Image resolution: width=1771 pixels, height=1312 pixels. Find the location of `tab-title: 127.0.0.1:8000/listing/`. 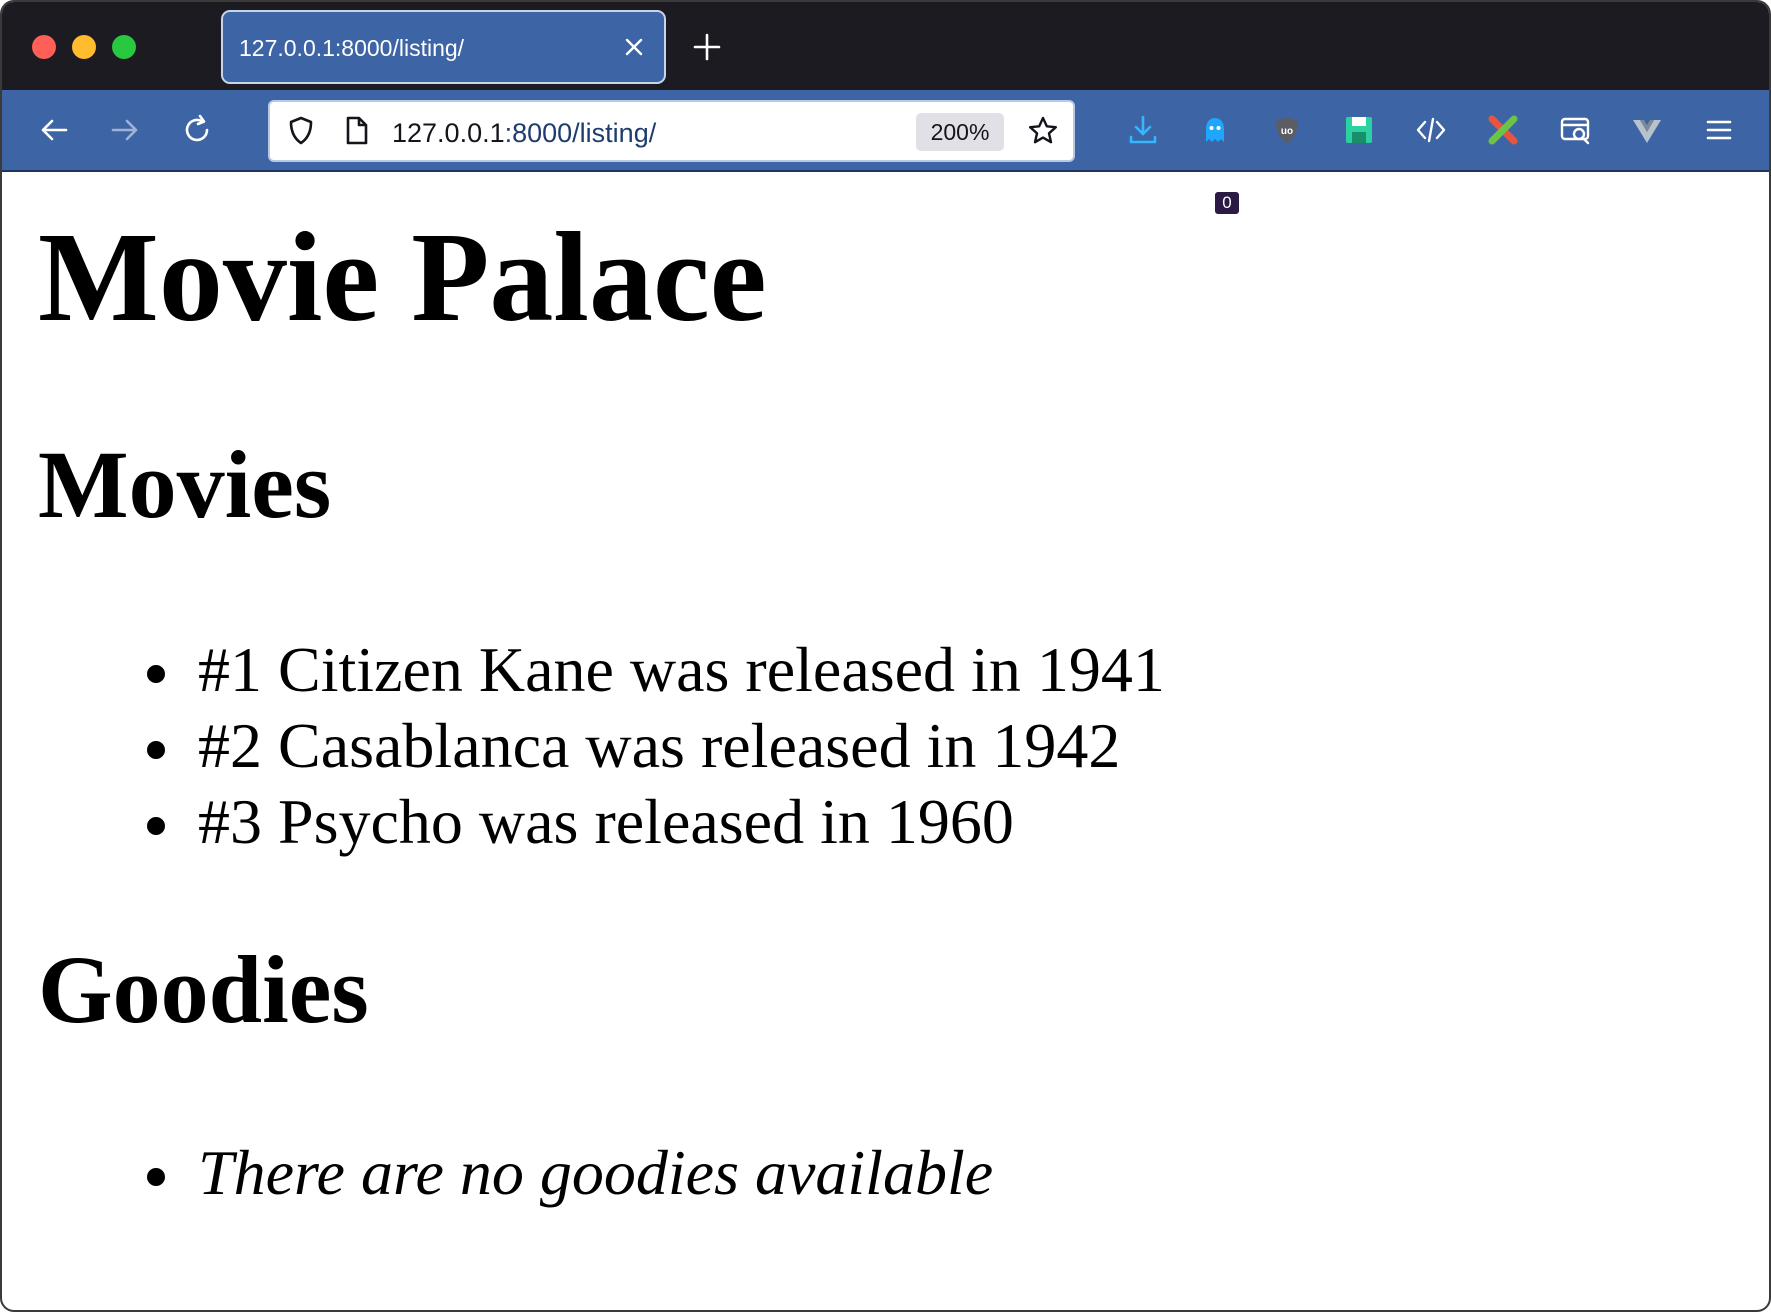

tab-title: 127.0.0.1:8000/listing/ is located at coordinates (352, 48).